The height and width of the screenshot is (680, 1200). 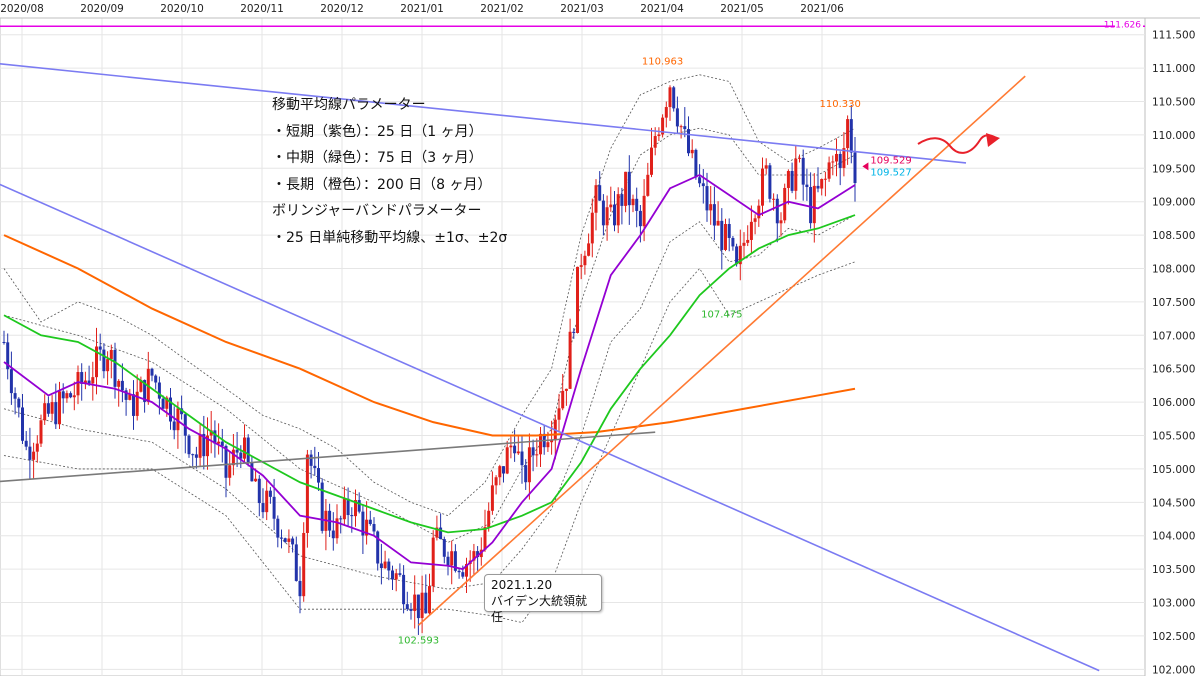 I want to click on y-tick-label: 111.000, so click(x=1173, y=69).